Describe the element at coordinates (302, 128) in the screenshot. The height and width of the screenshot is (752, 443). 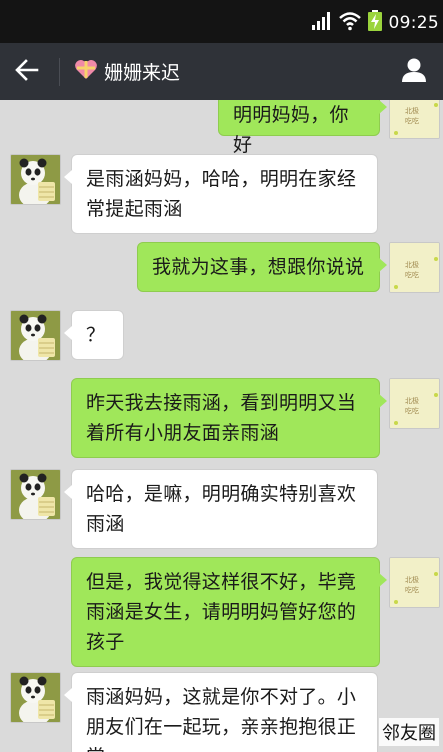
I see `message-bubble: 明明妈妈，你好` at that location.